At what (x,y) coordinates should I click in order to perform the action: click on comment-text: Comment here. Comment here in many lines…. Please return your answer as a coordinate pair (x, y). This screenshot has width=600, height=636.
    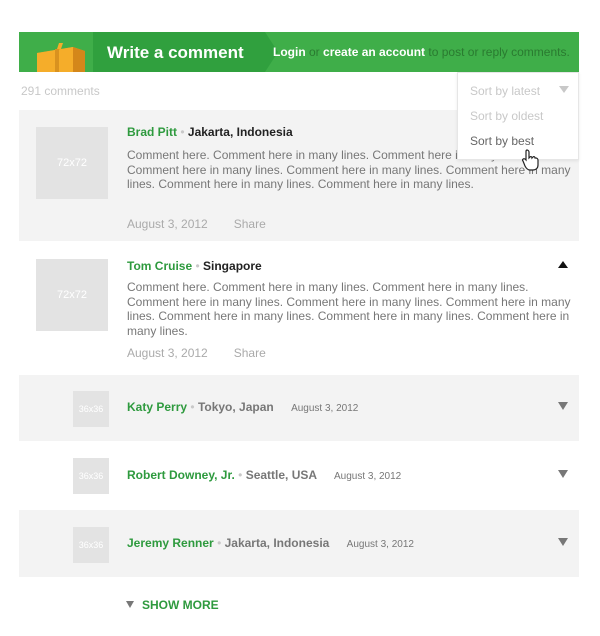
    Looking at the image, I should click on (349, 309).